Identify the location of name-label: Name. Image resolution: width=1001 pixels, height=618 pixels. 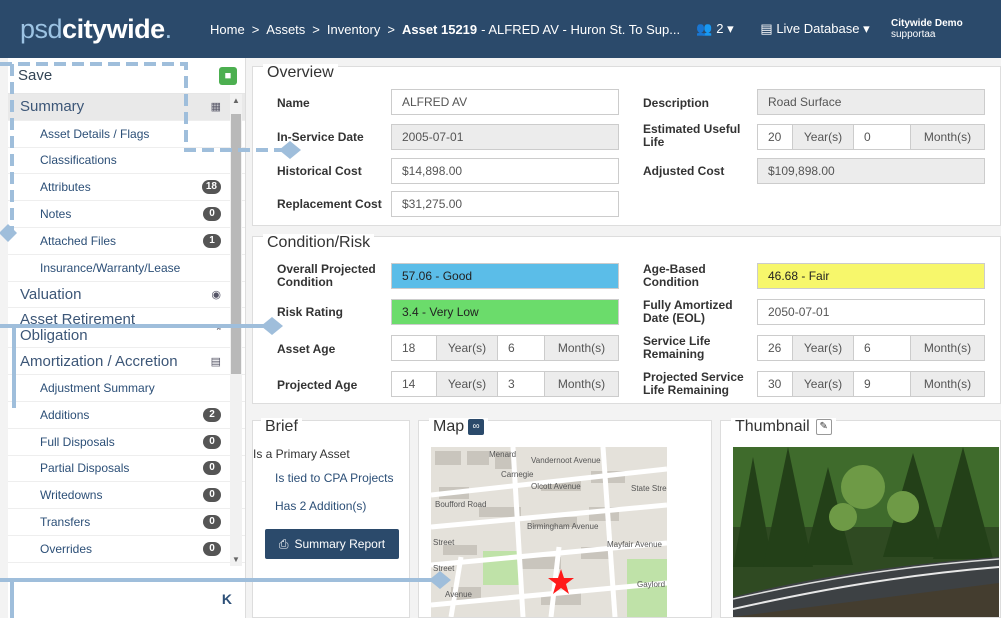
(293, 103).